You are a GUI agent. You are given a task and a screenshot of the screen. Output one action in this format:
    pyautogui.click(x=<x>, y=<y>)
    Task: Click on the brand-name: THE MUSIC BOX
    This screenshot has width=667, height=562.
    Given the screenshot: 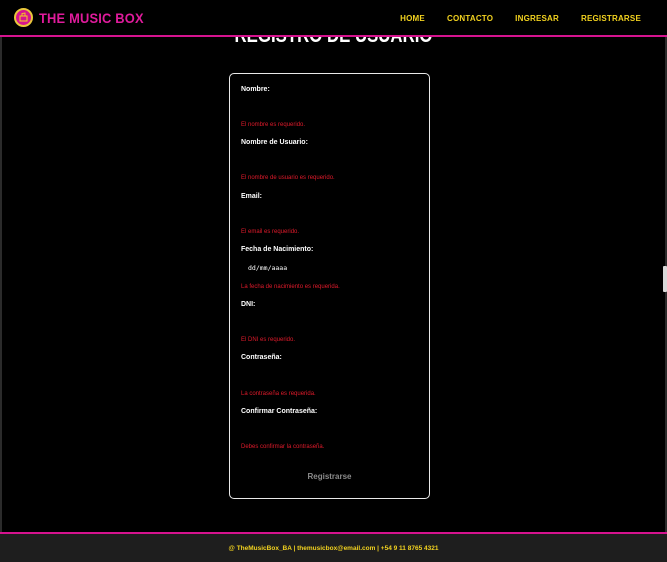 What is the action you would take?
    pyautogui.click(x=91, y=17)
    